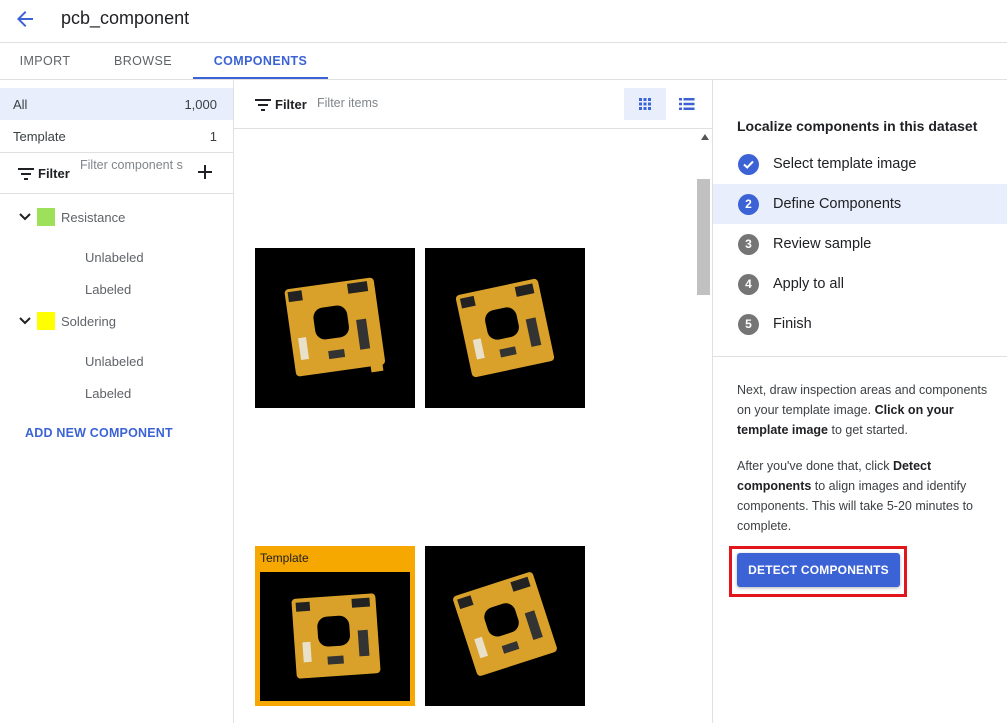 Image resolution: width=1007 pixels, height=723 pixels. Describe the element at coordinates (837, 204) in the screenshot. I see `step-label: Define Components` at that location.